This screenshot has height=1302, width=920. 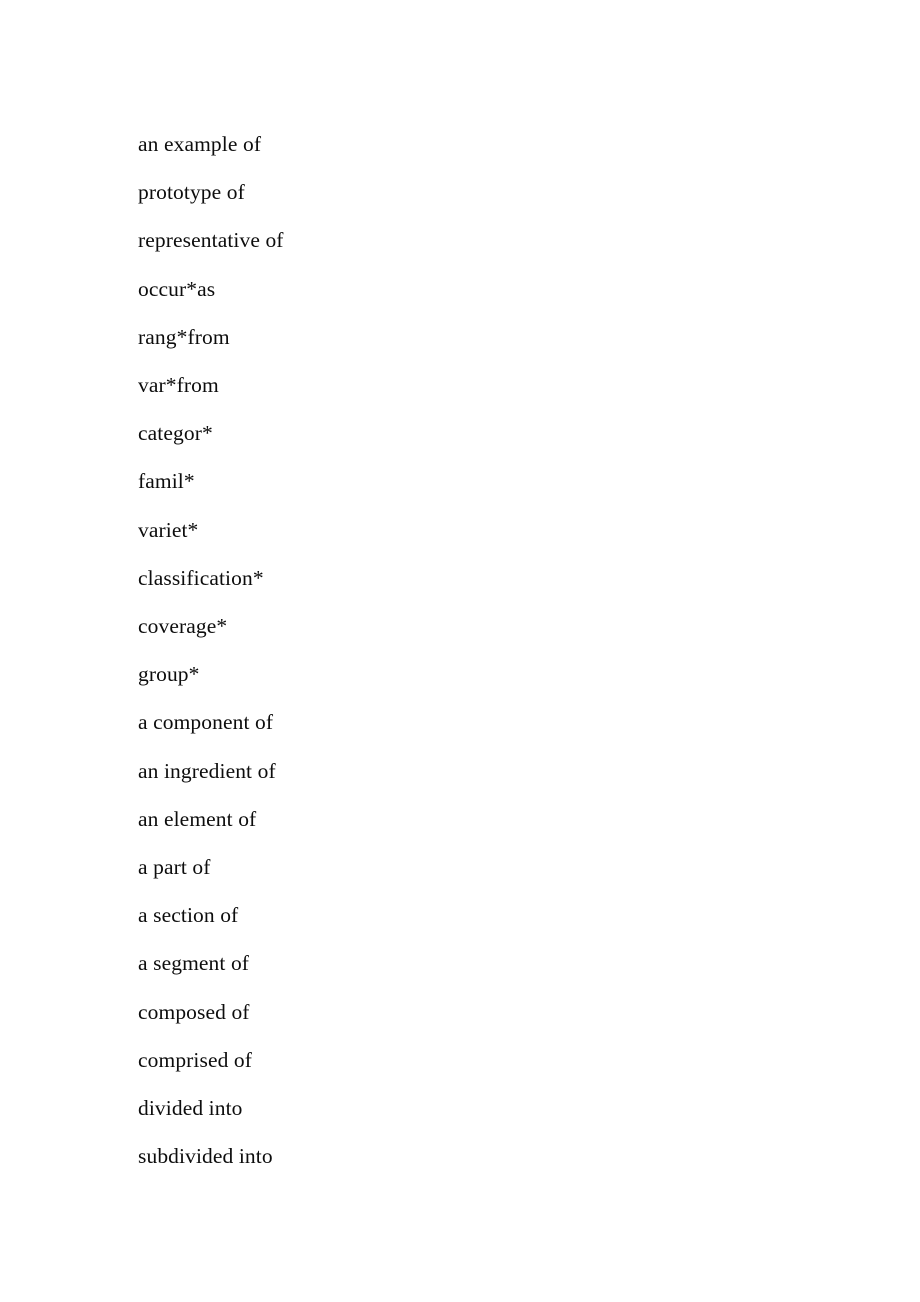 What do you see at coordinates (207, 770) in the screenshot?
I see `text-line: an ingredient of` at bounding box center [207, 770].